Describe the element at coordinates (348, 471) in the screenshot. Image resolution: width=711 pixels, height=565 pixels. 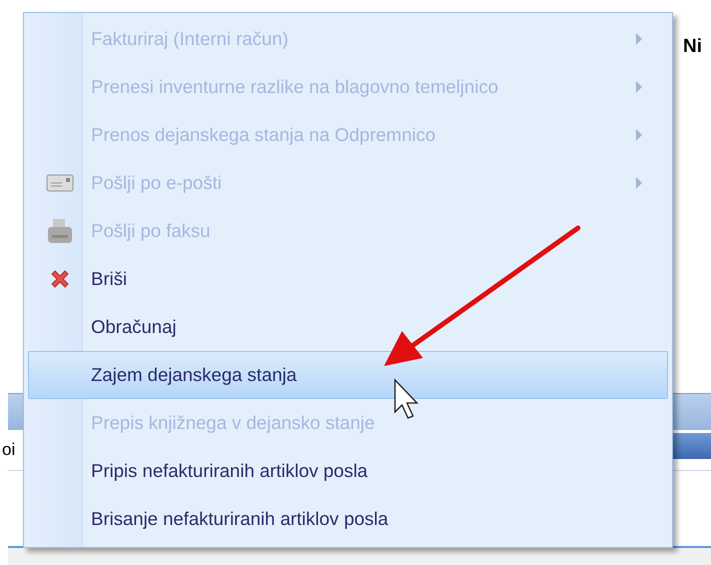
I see `menu-item: Pripis nefakturiranih artiklov posla` at that location.